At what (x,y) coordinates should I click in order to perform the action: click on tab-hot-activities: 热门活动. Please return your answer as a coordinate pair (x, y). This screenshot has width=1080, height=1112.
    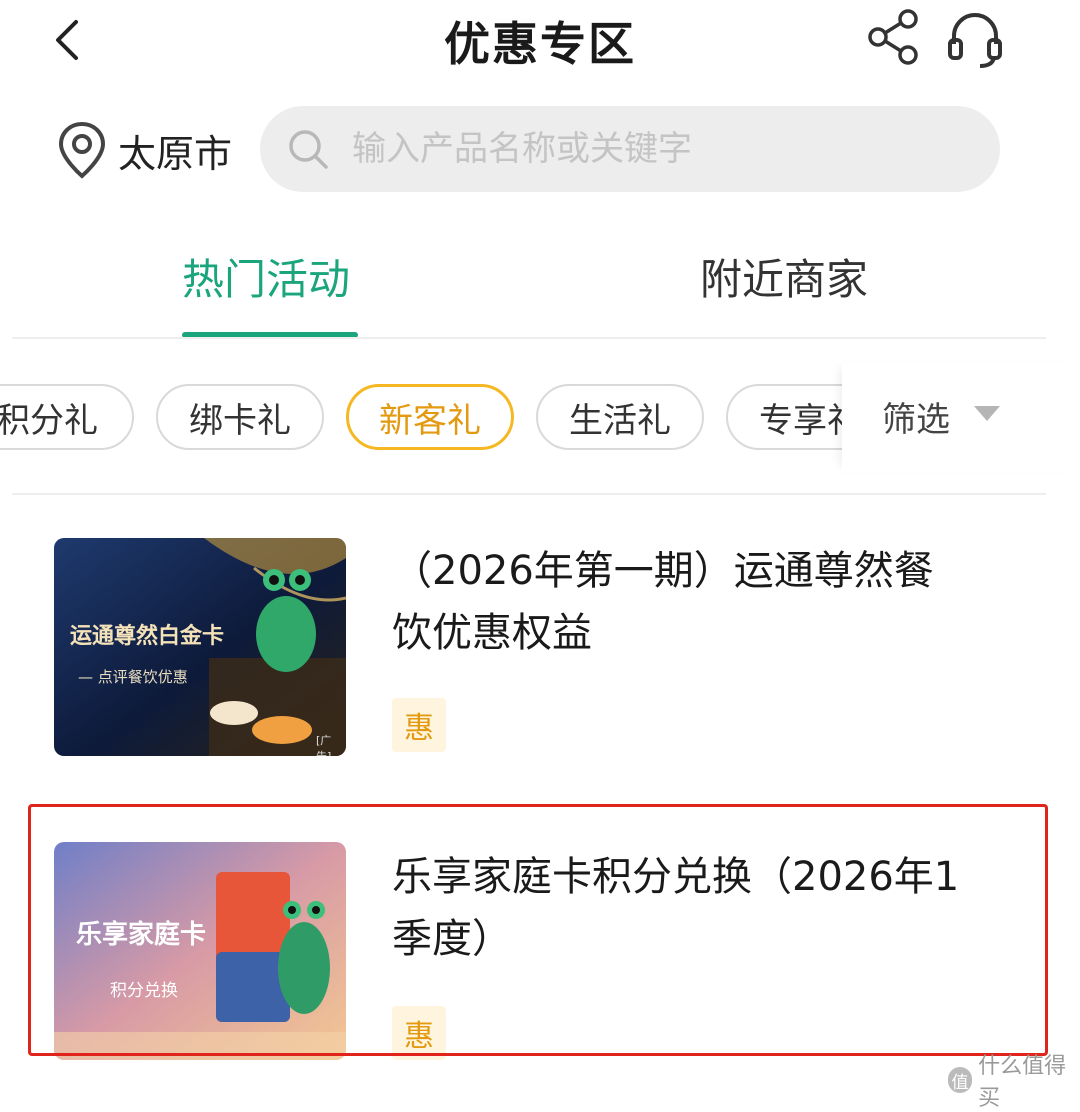
    Looking at the image, I should click on (266, 276).